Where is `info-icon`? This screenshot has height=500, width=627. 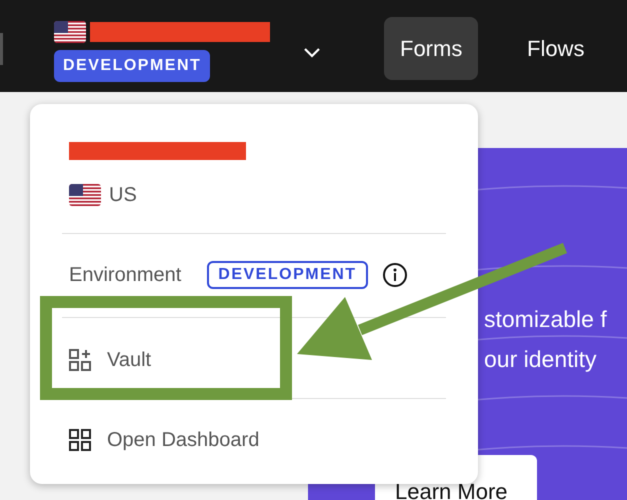
info-icon is located at coordinates (395, 275).